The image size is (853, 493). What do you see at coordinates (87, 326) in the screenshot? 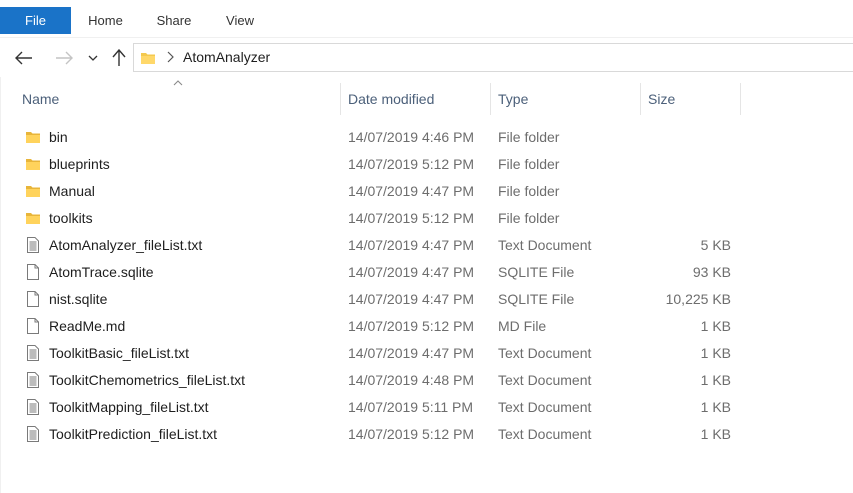
I see `file-name: ReadMe.md` at bounding box center [87, 326].